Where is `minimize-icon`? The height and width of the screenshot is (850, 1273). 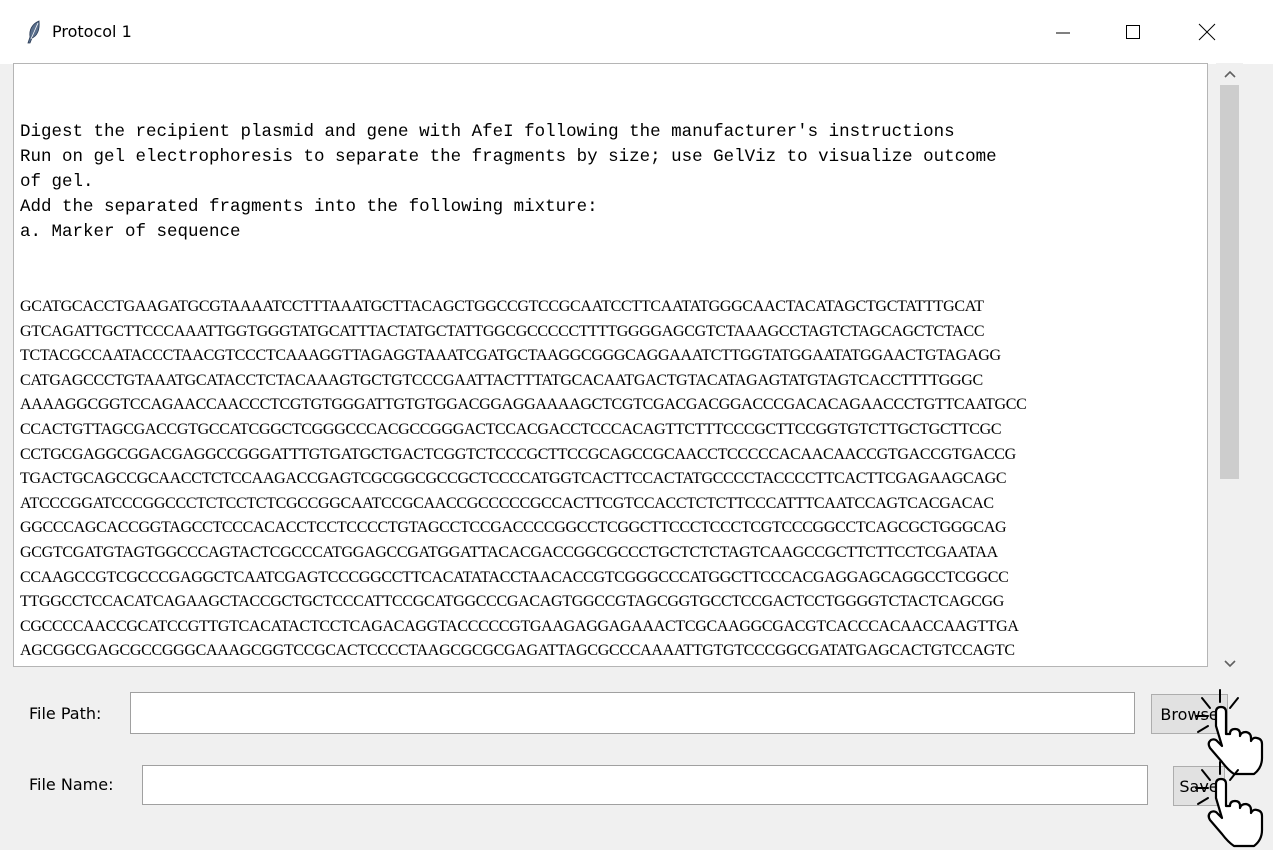 minimize-icon is located at coordinates (1063, 32).